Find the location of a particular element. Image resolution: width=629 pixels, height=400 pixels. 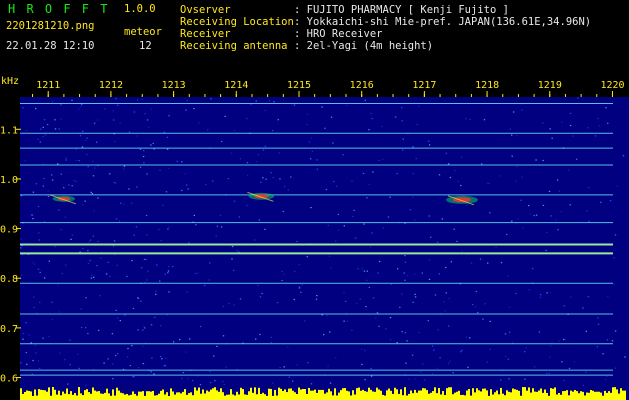

freq-tick-label: 0.9 is located at coordinates (9, 230).